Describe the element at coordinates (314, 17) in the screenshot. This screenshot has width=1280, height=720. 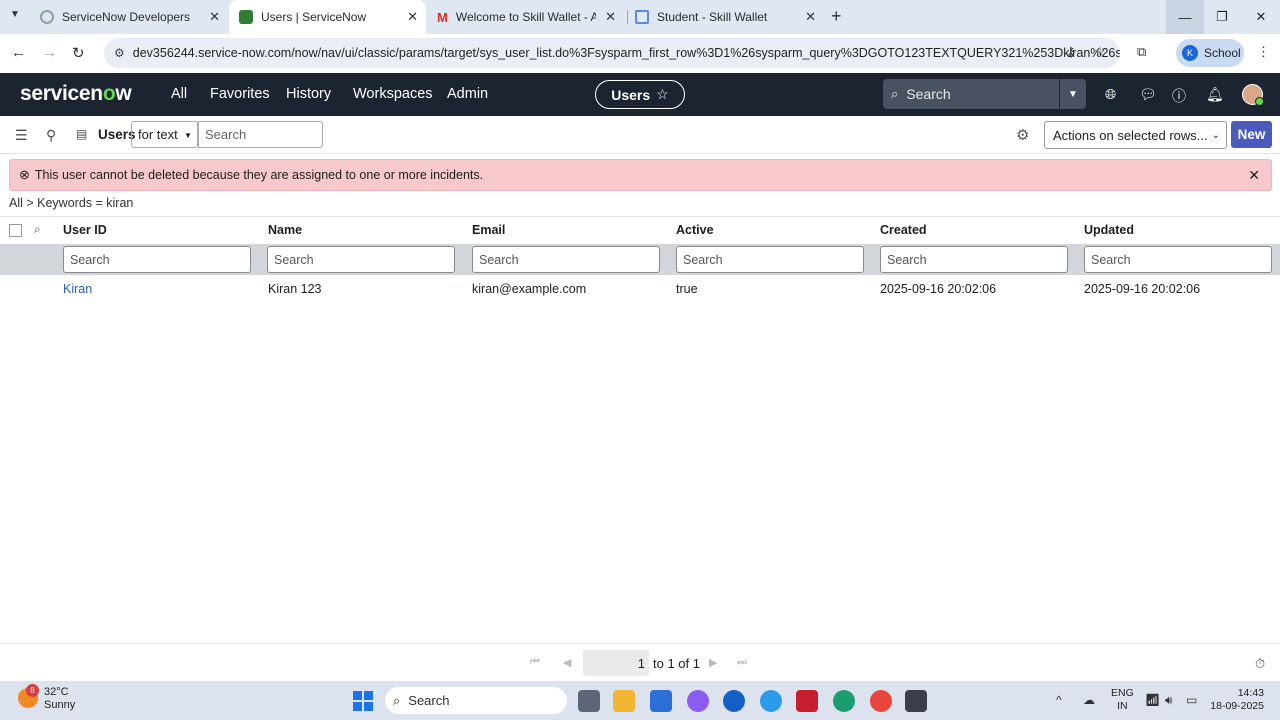
I see `tab-title: Users | ServiceNow` at that location.